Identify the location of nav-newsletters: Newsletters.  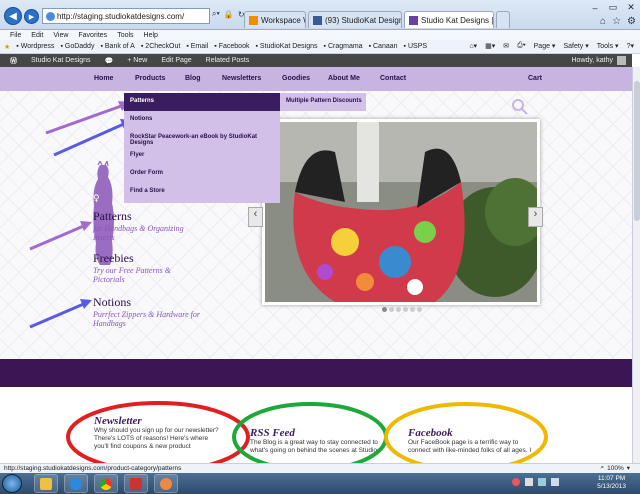
(241, 78).